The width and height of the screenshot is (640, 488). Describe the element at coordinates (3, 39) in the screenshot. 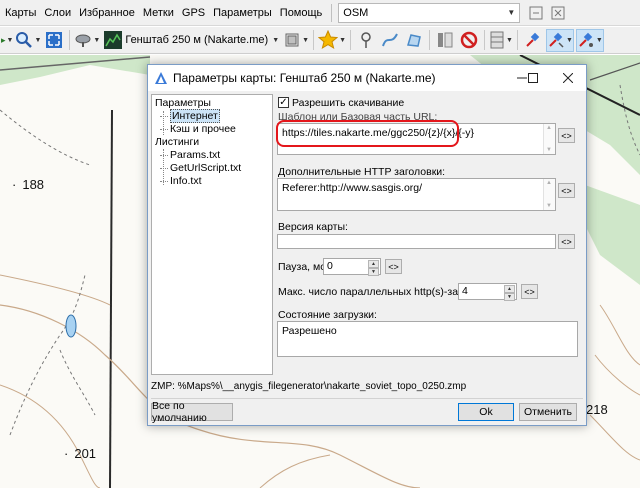

I see `arrow-icon: ▸` at that location.